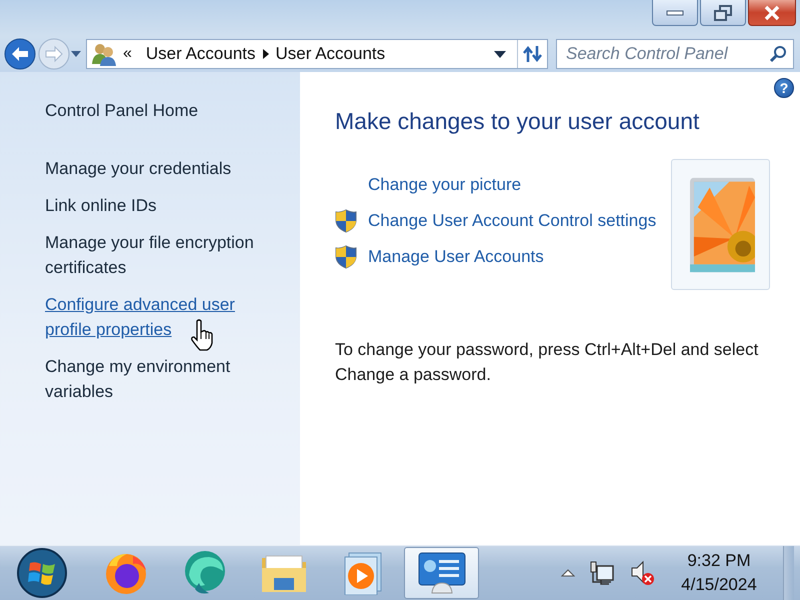 The image size is (800, 600). What do you see at coordinates (719, 561) in the screenshot?
I see `clock-time: 9:32 PM` at bounding box center [719, 561].